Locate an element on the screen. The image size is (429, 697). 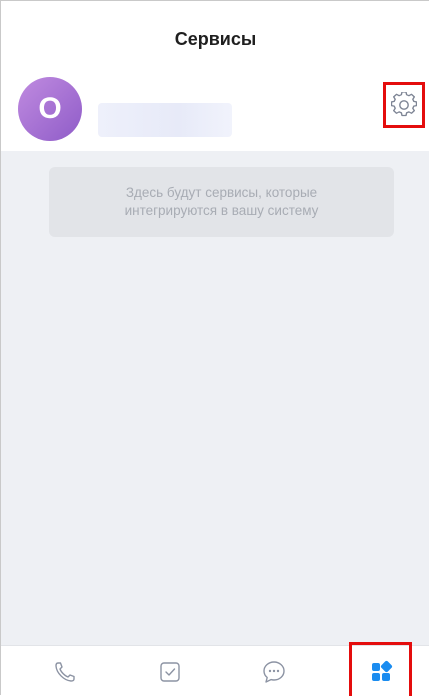
phone-icon is located at coordinates (65, 671).